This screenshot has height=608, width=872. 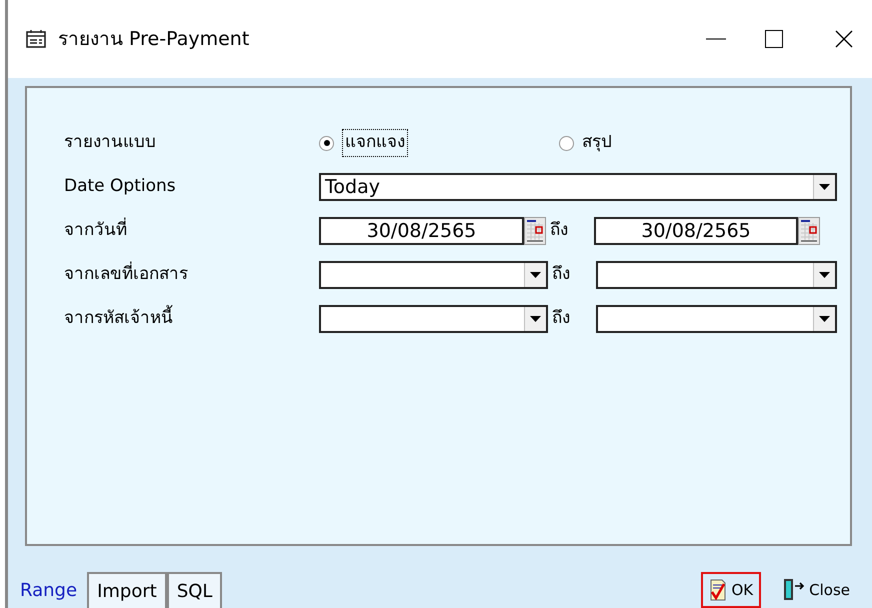 I want to click on exit-door-icon, so click(x=794, y=590).